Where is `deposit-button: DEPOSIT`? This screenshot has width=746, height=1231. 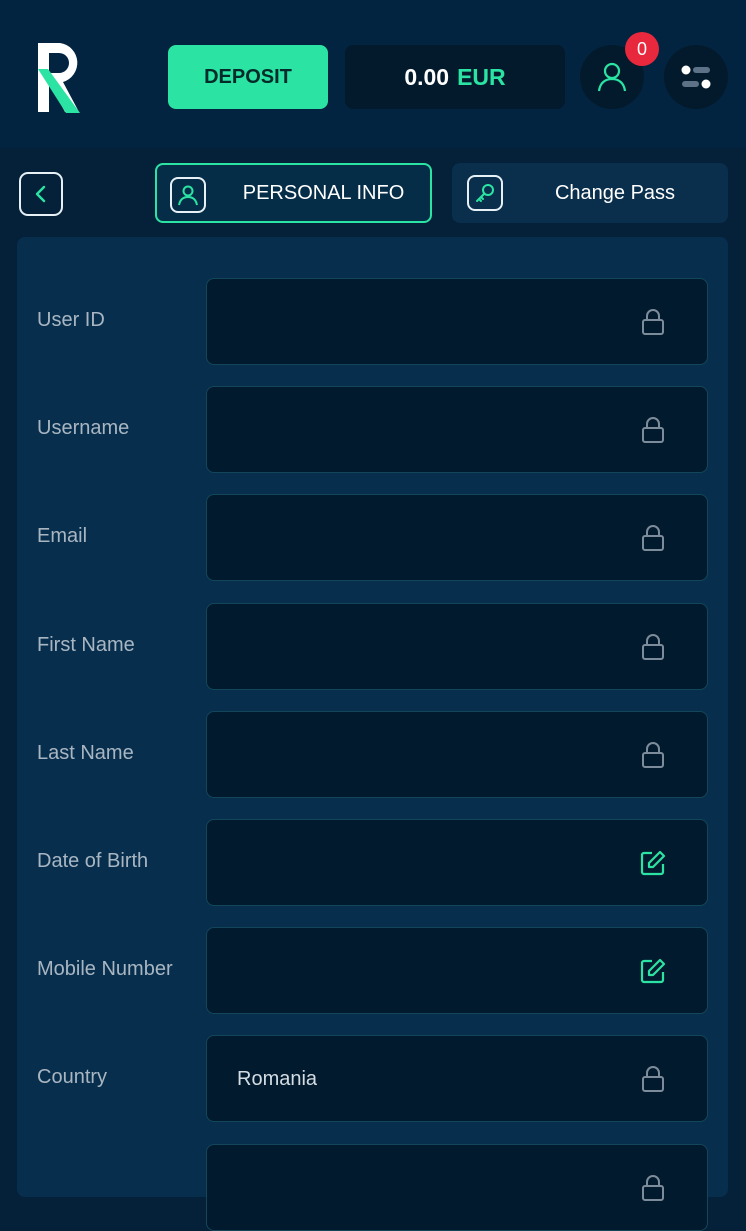
deposit-button: DEPOSIT is located at coordinates (248, 77).